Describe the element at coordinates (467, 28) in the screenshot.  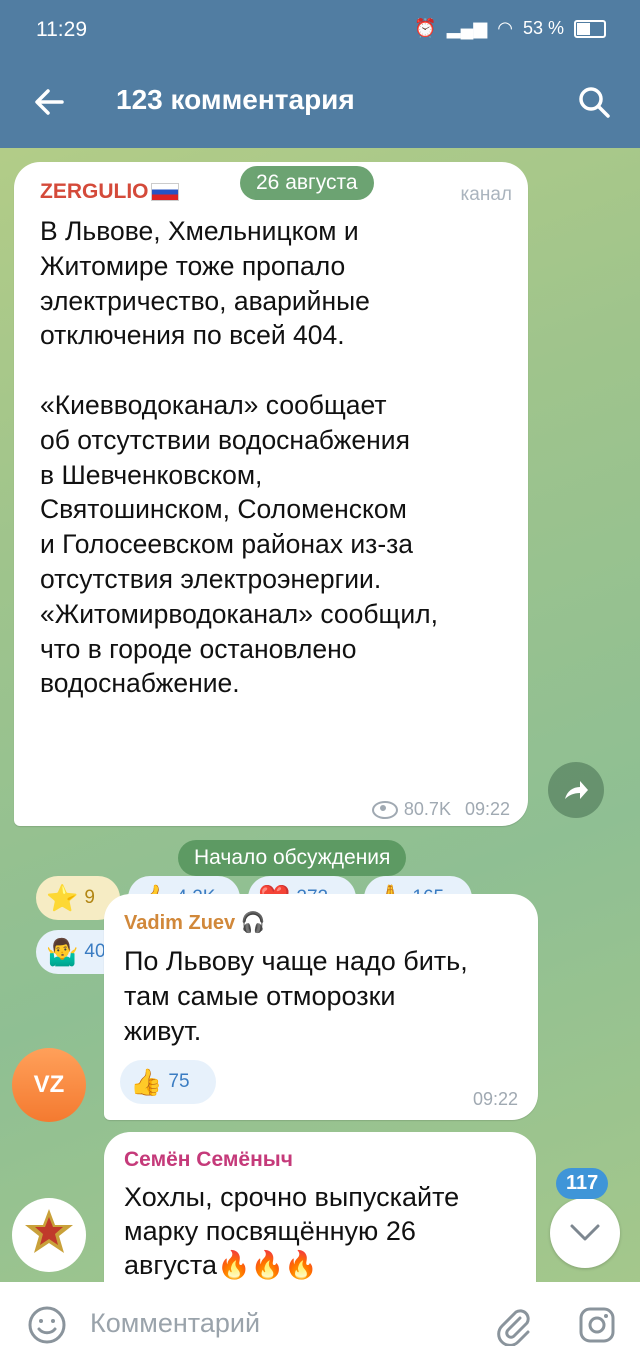
I see `signal-icon: ▂▄▆` at that location.